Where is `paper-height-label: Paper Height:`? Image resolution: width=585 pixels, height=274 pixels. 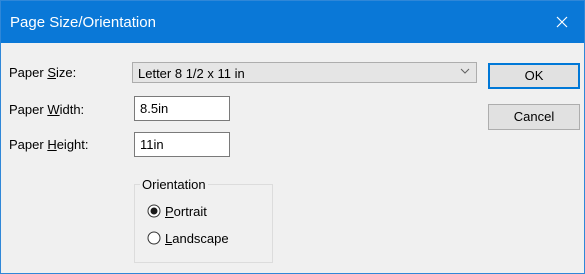 paper-height-label: Paper Height: is located at coordinates (49, 144).